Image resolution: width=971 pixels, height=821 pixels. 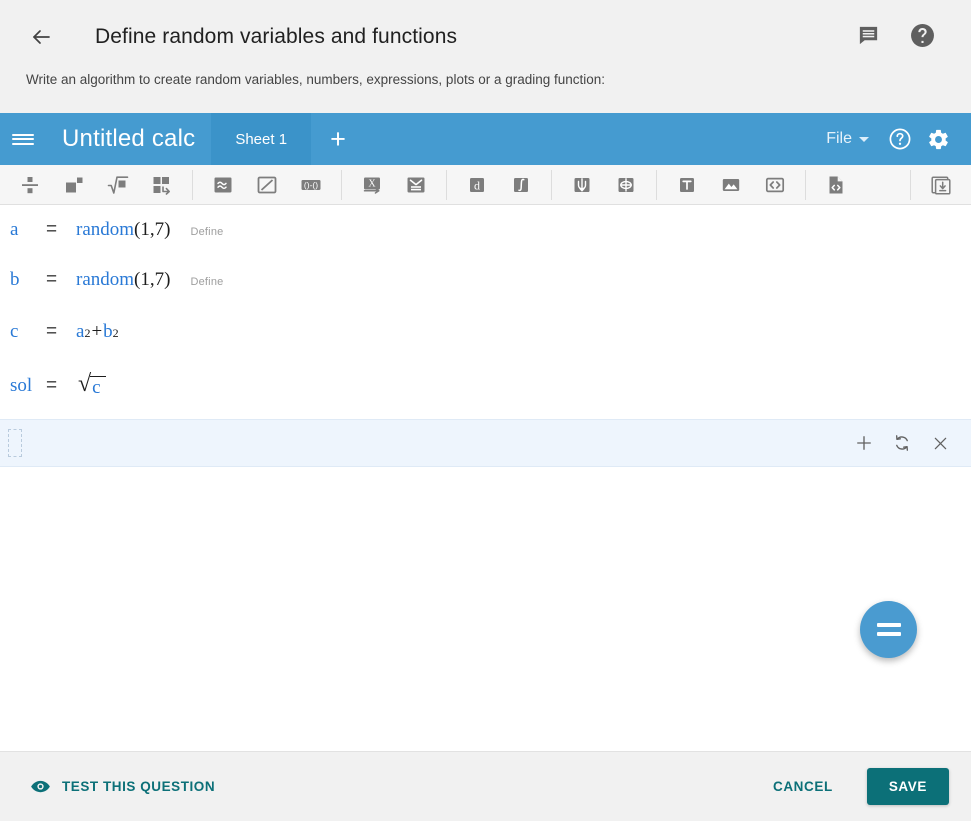 What do you see at coordinates (40, 786) in the screenshot?
I see `eye-icon` at bounding box center [40, 786].